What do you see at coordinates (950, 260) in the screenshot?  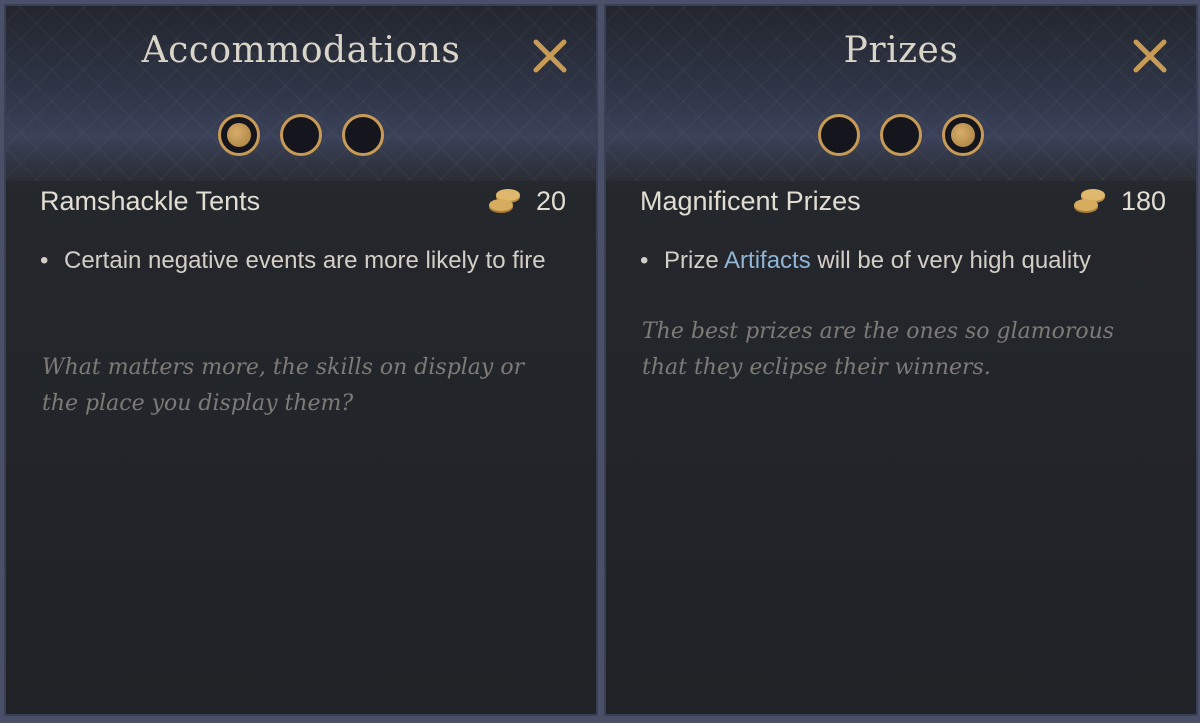 I see `effect-suffix: will be of very high quality` at bounding box center [950, 260].